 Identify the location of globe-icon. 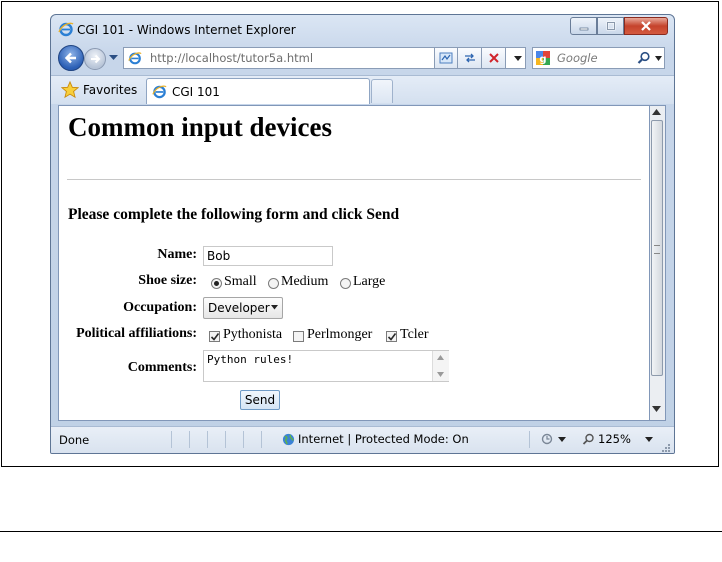
(288, 439).